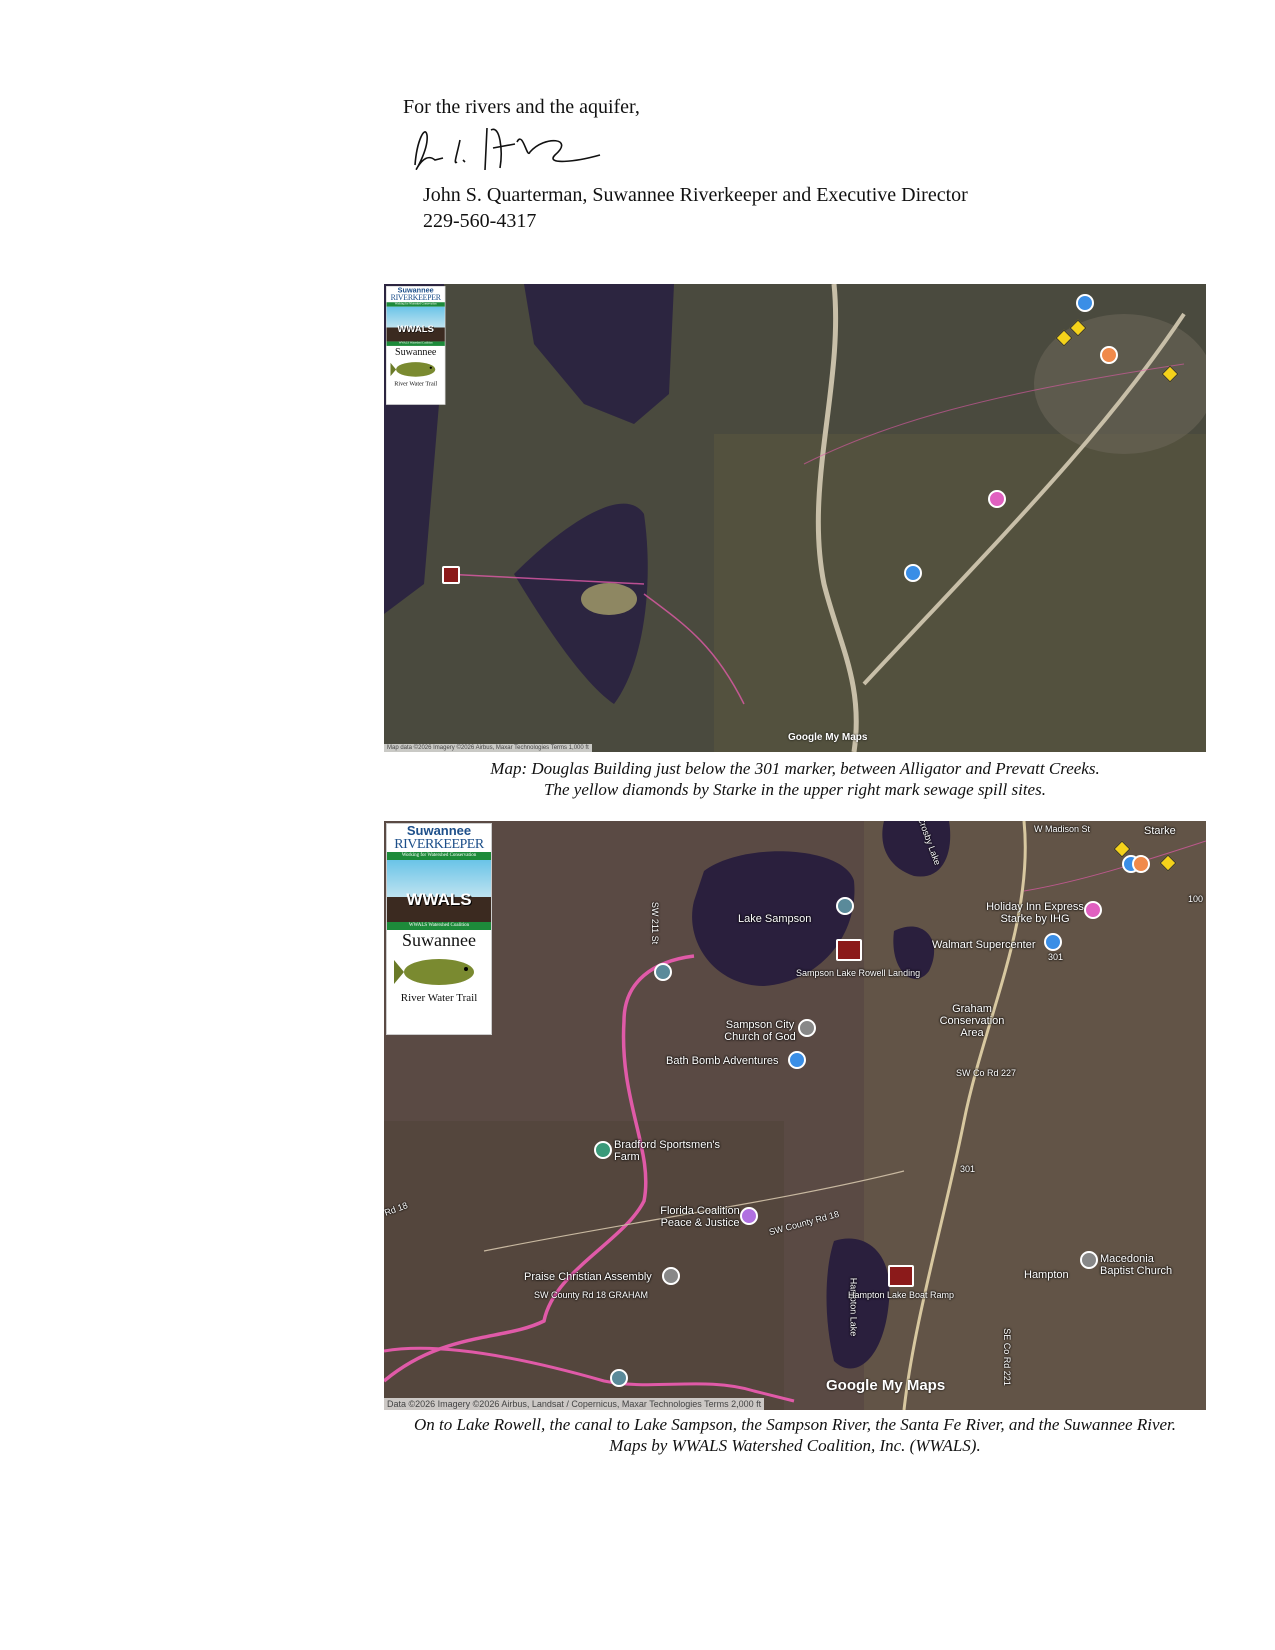  Describe the element at coordinates (853, 1307) in the screenshot. I see `label-hampton-lake: Hampton Lake` at that location.